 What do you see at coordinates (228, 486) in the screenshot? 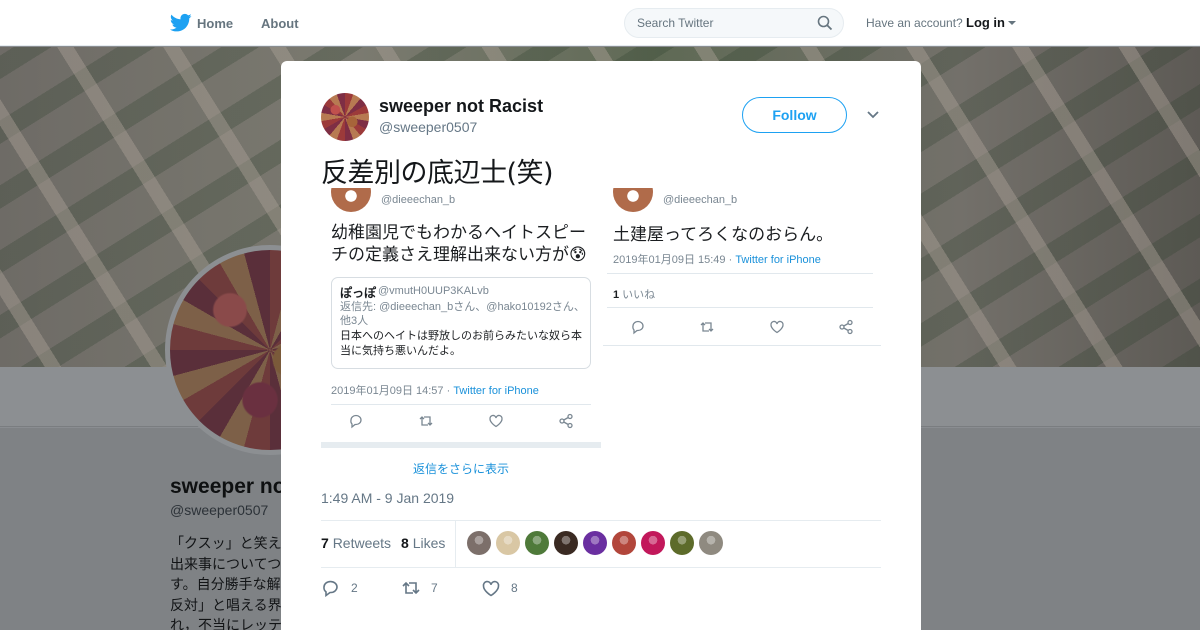
I see `profile-name: sweeper no` at bounding box center [228, 486].